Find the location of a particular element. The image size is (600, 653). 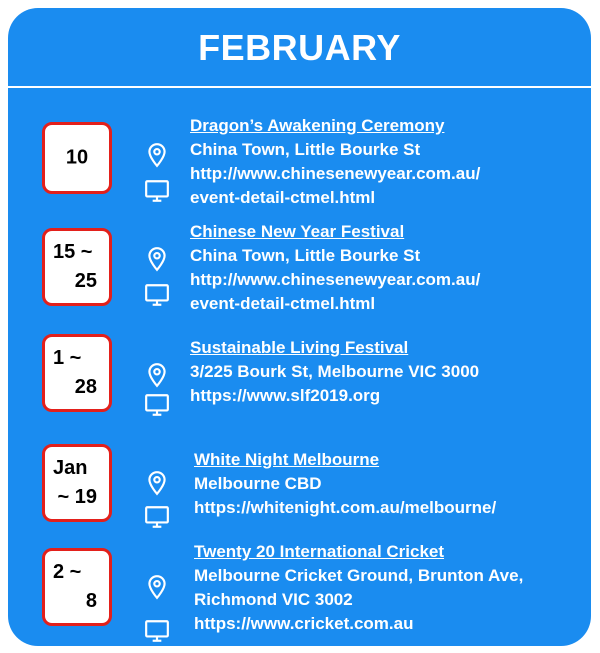

event-location: Melbourne CBD is located at coordinates (258, 483).